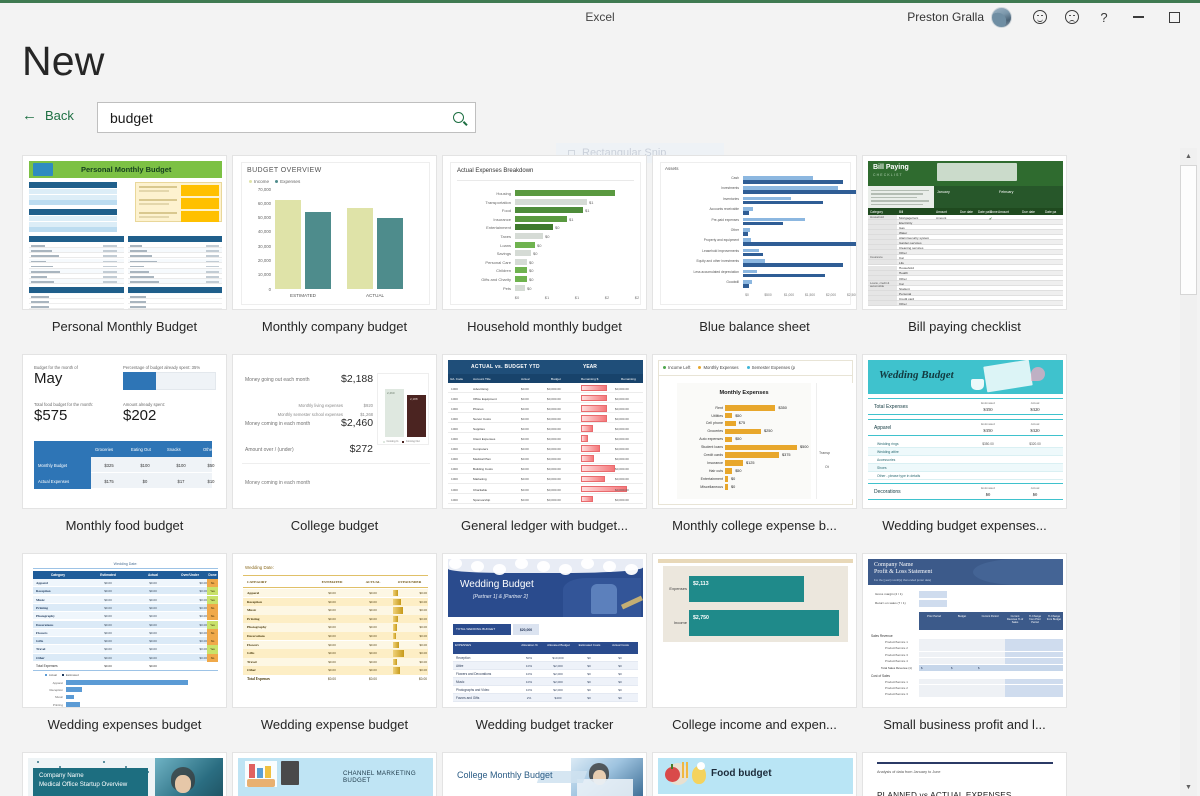 Image resolution: width=1200 pixels, height=796 pixels. I want to click on row-label: Product/Service 1, so click(896, 642).